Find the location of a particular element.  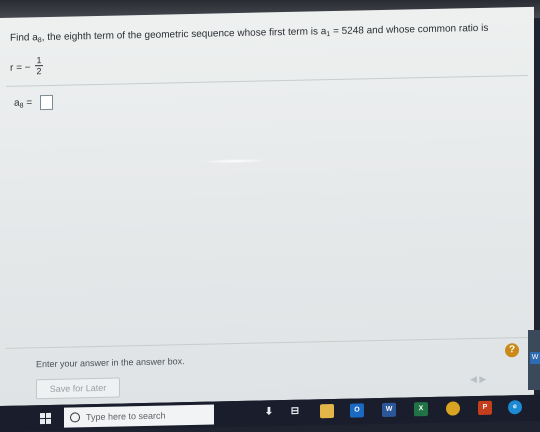

side-w-badge: W is located at coordinates (535, 358).